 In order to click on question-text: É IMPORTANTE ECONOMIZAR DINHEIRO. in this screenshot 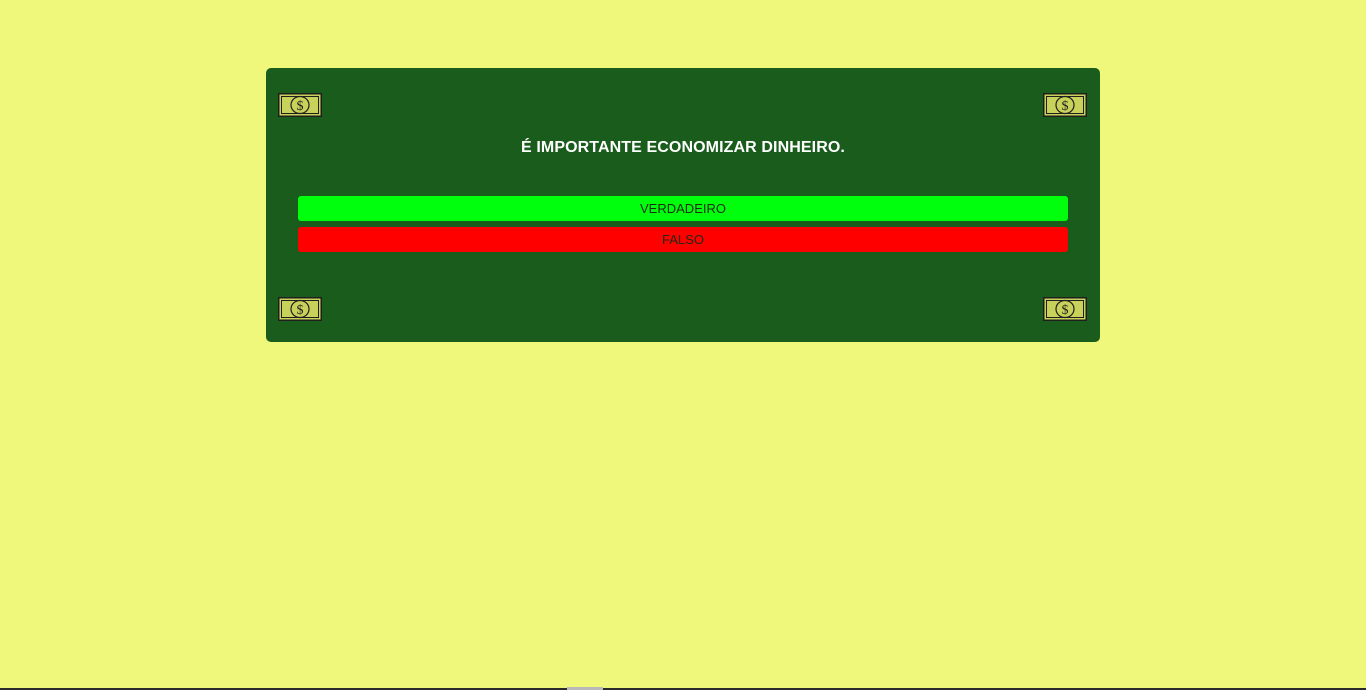, I will do `click(683, 147)`.